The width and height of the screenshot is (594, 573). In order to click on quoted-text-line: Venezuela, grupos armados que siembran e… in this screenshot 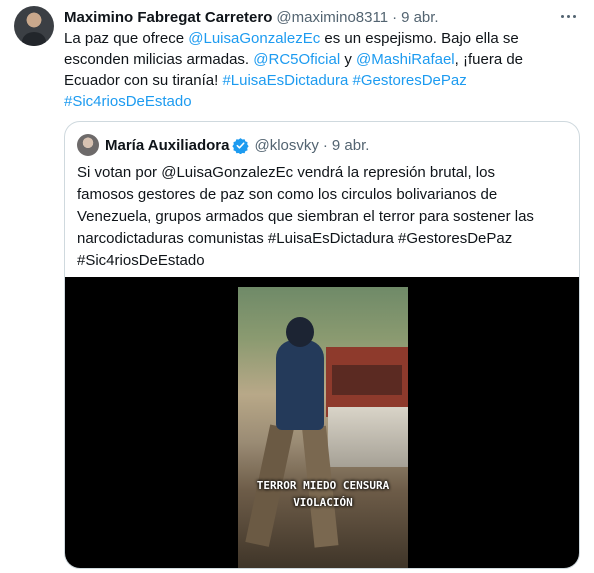, I will do `click(305, 216)`.